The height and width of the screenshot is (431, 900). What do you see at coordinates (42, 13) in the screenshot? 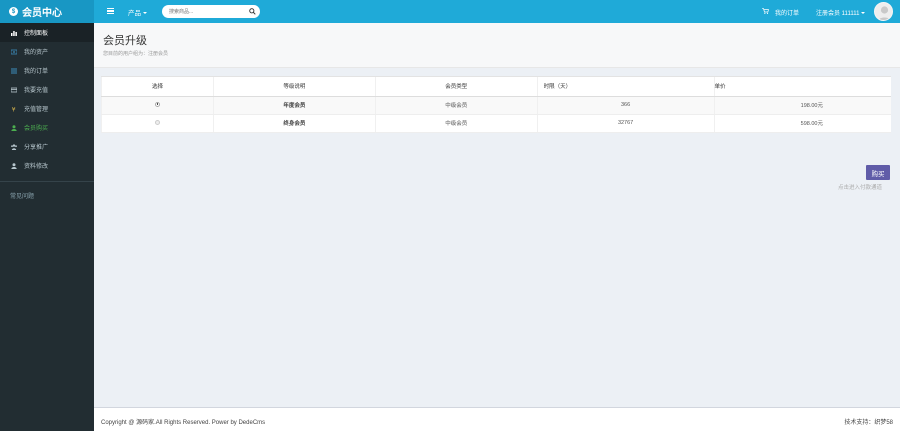
I see `logo-text: 会员中心` at bounding box center [42, 13].